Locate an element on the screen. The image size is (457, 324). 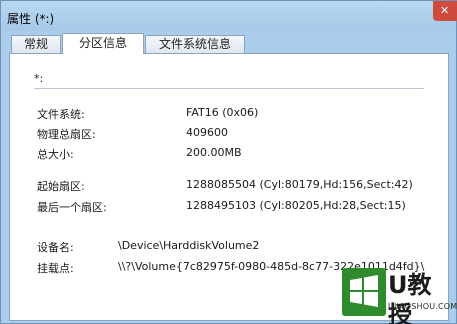
window-title: 属性 (*:) is located at coordinates (31, 19).